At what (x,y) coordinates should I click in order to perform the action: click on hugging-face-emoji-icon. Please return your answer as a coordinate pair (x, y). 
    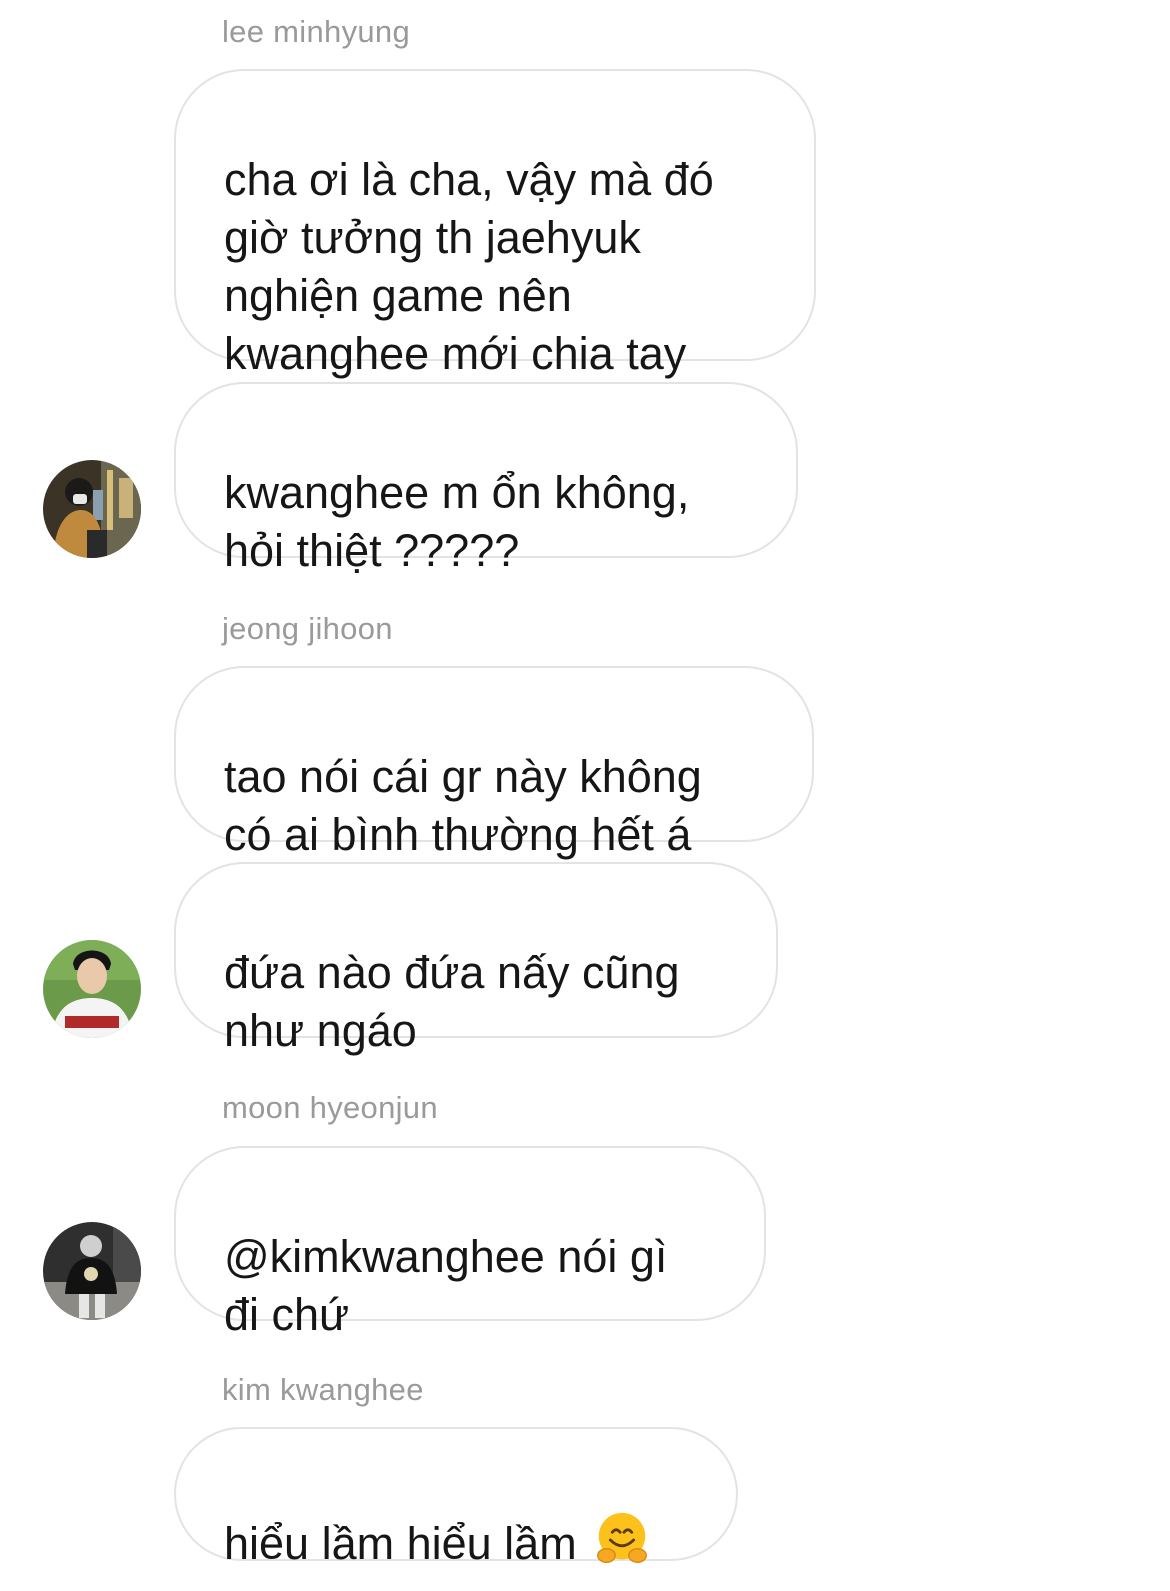
    Looking at the image, I should click on (621, 1538).